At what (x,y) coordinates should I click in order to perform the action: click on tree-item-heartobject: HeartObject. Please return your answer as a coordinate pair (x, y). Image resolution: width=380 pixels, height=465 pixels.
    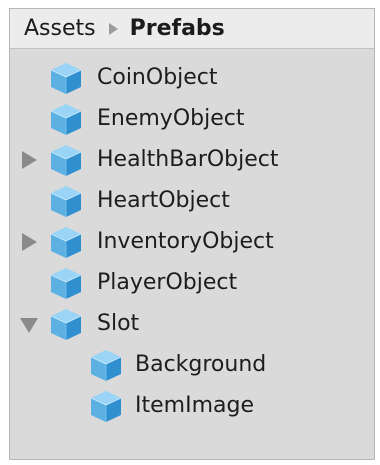
    Looking at the image, I should click on (192, 200).